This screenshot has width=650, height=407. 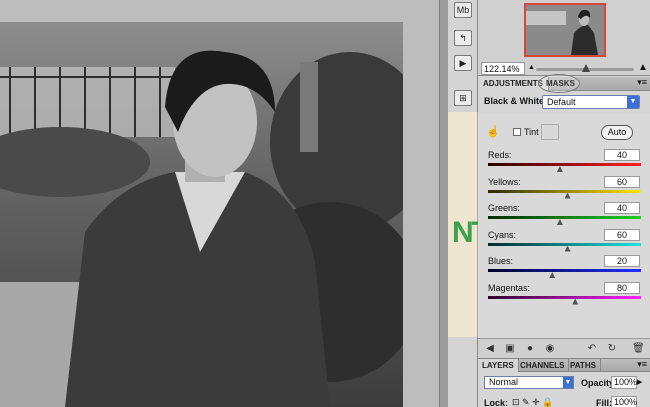 I want to click on history-icon: ↰, so click(x=463, y=38).